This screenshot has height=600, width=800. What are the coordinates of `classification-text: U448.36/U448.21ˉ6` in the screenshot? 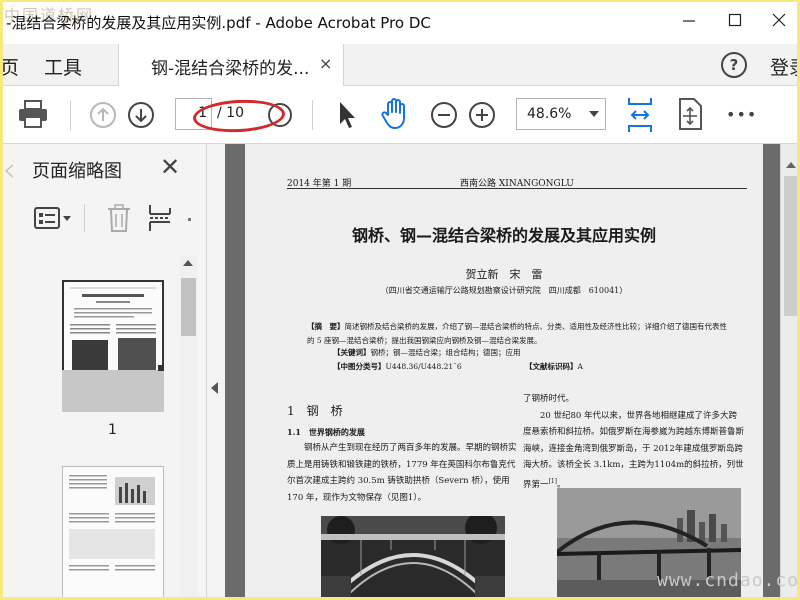 It's located at (423, 366).